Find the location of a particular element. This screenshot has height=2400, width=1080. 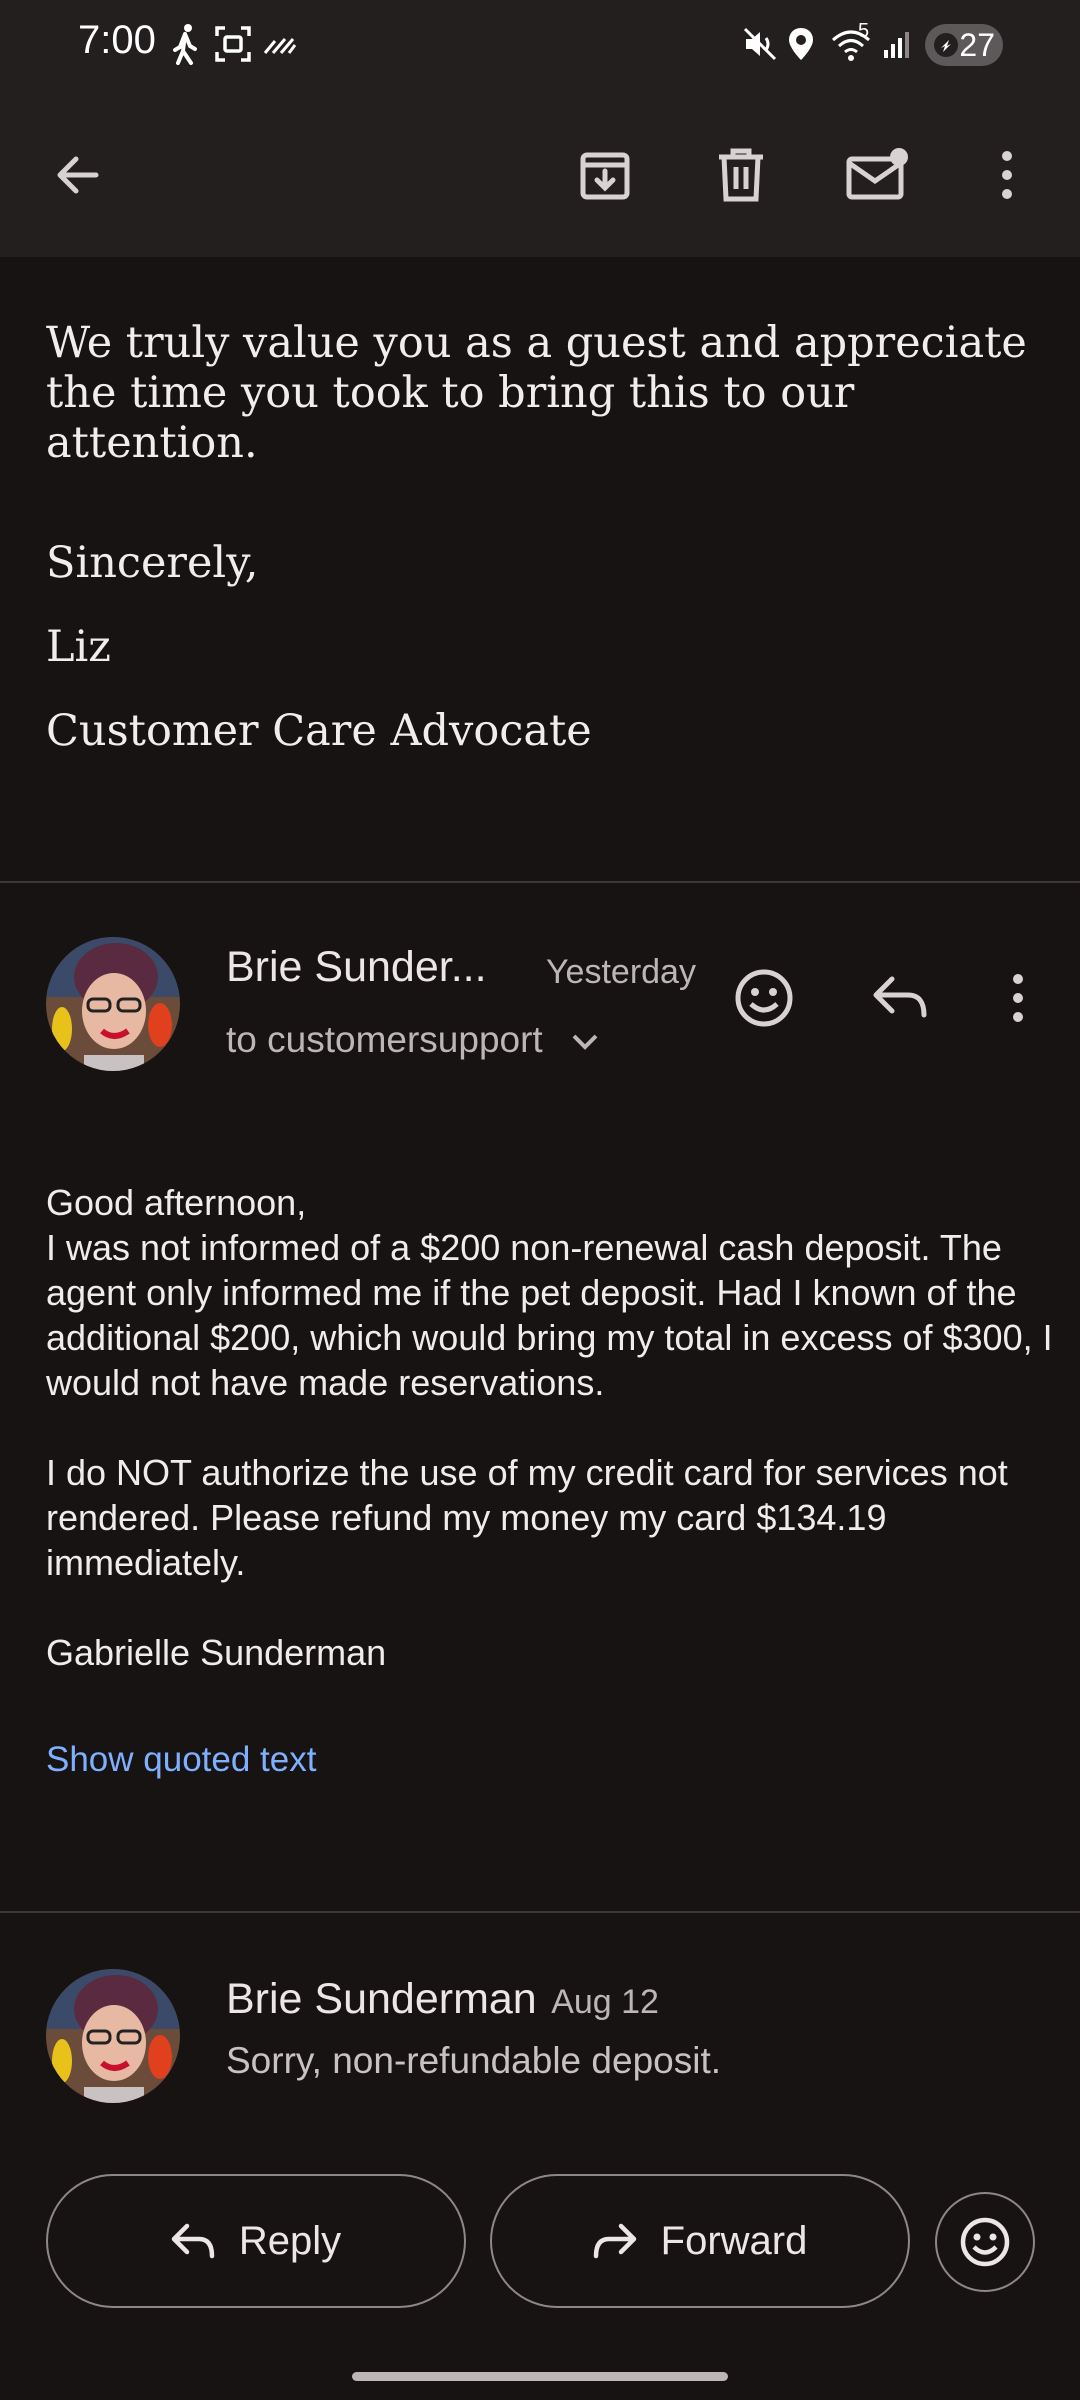

message-more-icon is located at coordinates (1018, 998).